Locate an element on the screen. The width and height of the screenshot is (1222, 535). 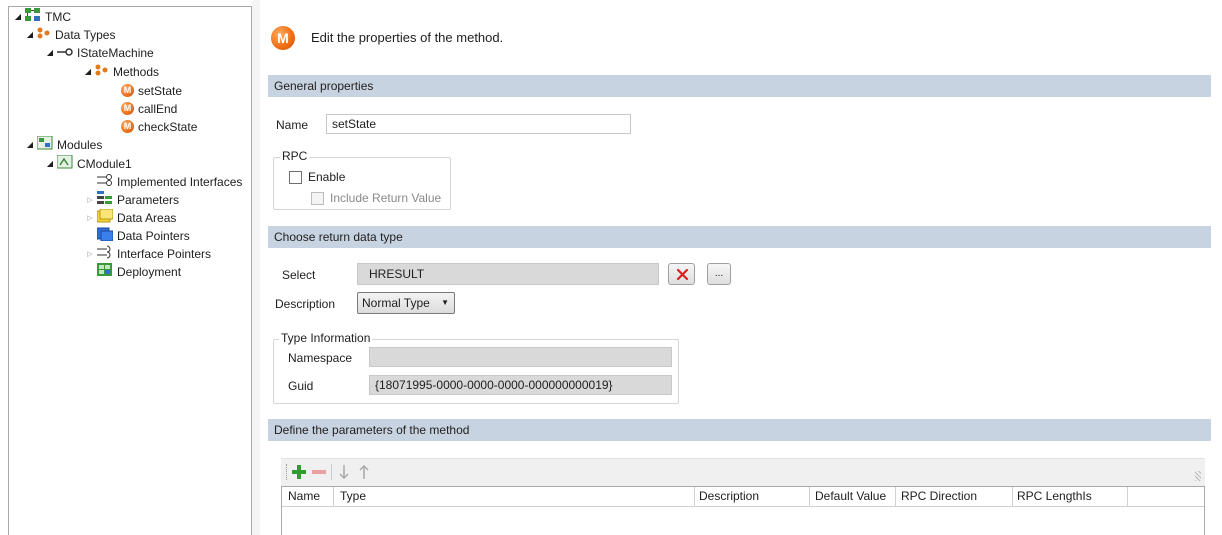
namespace-field is located at coordinates (520, 357).